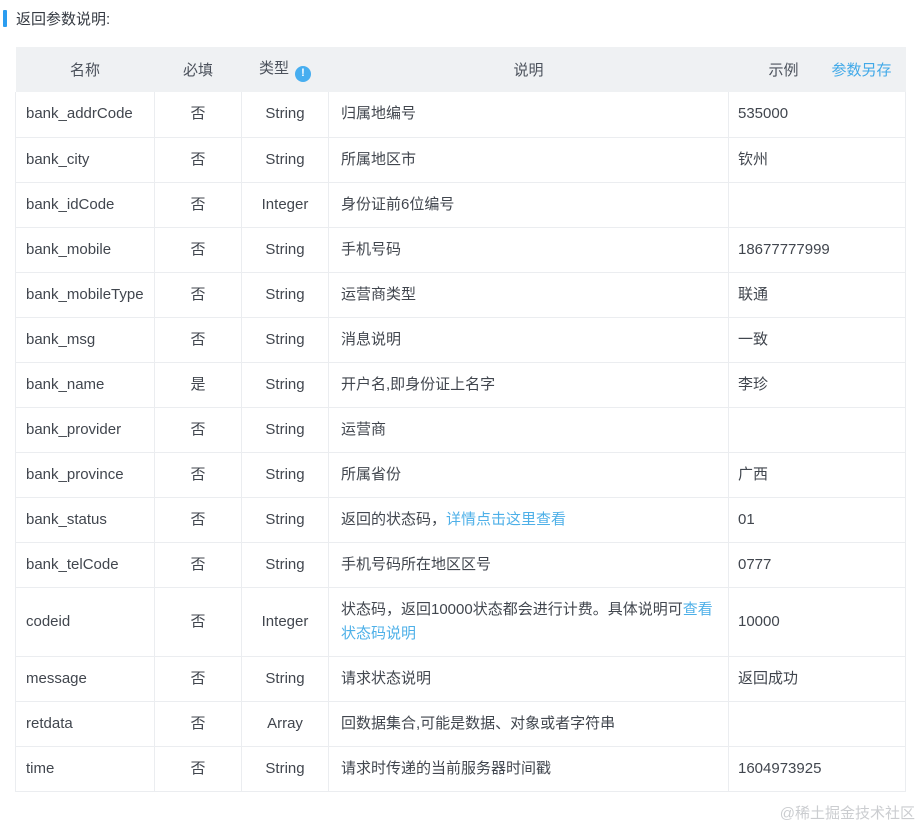 The width and height of the screenshot is (921, 824). I want to click on table-row: bank_provider 否 String 运营商, so click(460, 430).